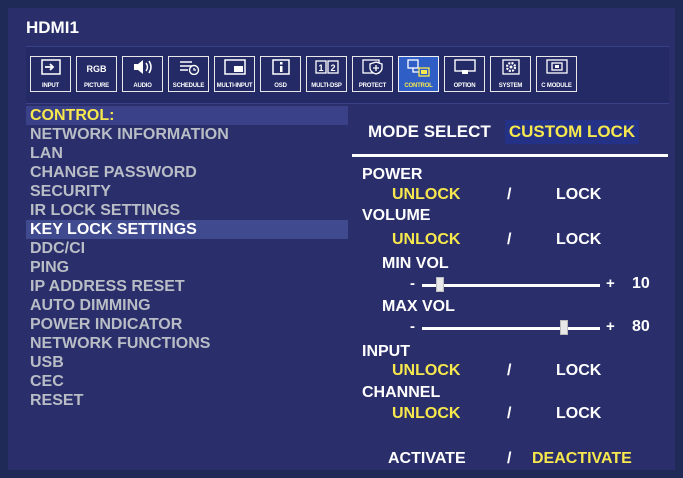  Describe the element at coordinates (187, 286) in the screenshot. I see `menu-item-ip-address-reset: IP ADDRESS RESET` at that location.